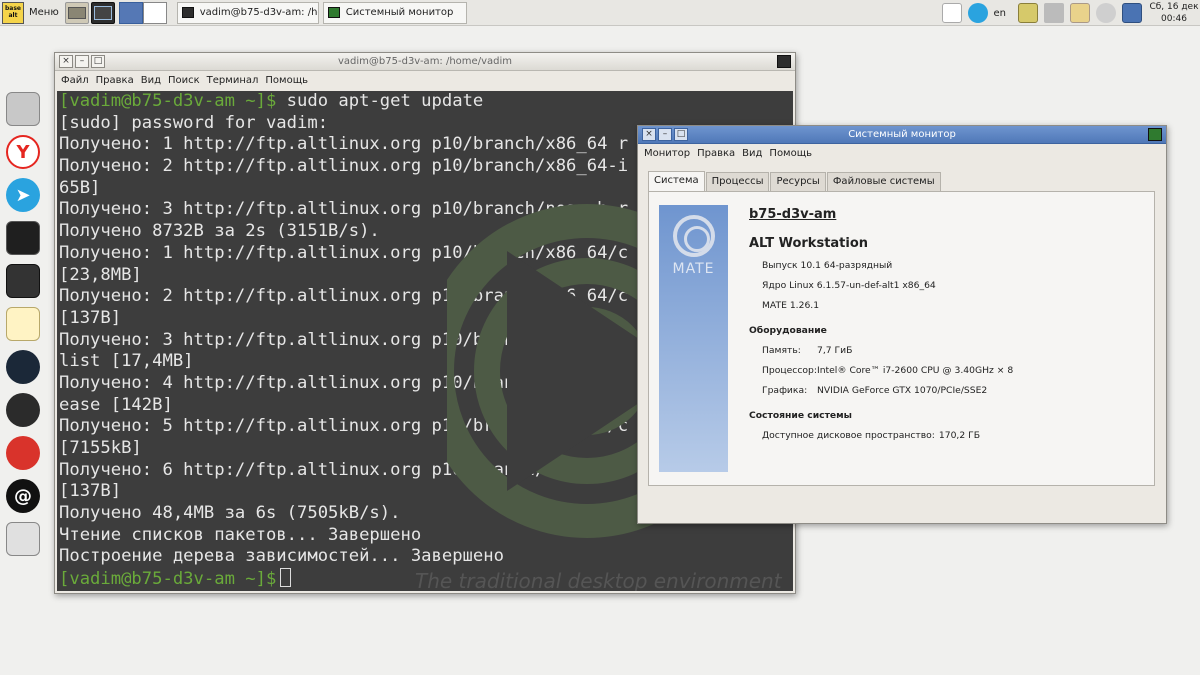 The width and height of the screenshot is (1200, 675). Describe the element at coordinates (23, 281) in the screenshot. I see `app-tiles-icon` at that location.